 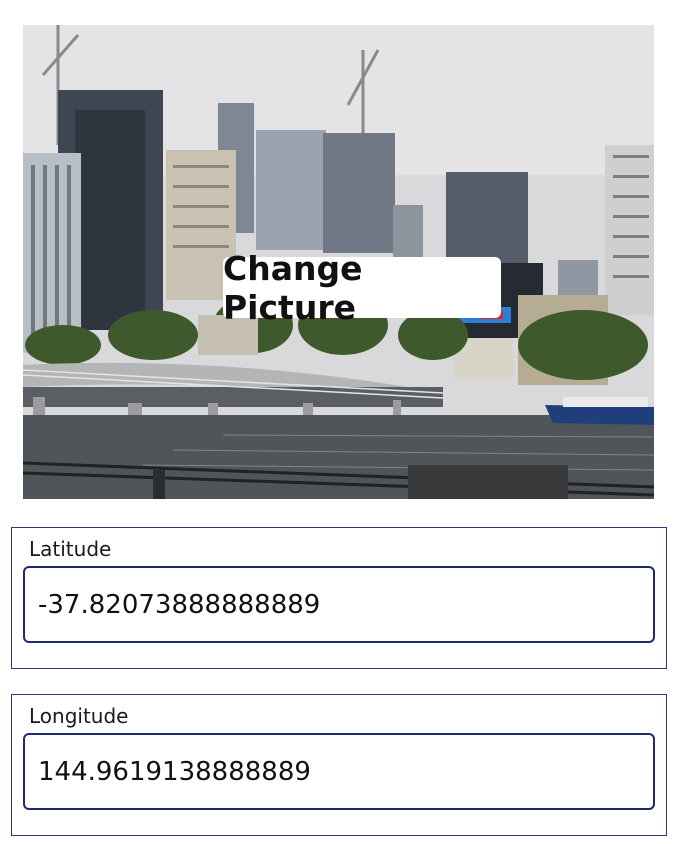 What do you see at coordinates (79, 716) in the screenshot?
I see `longitude-label: Longitude` at bounding box center [79, 716].